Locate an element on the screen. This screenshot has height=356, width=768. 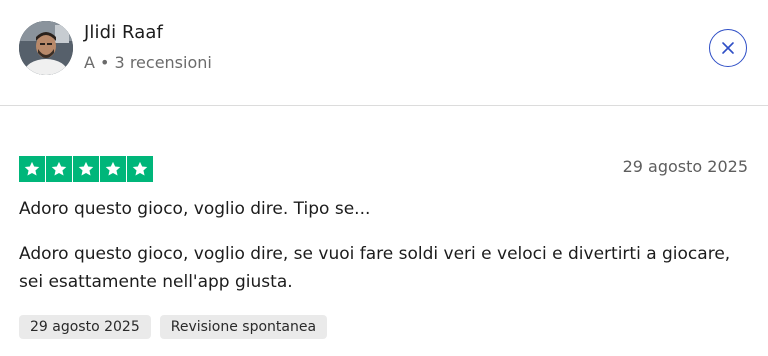
reviewer-meta: A • 3 recensioni is located at coordinates (148, 62).